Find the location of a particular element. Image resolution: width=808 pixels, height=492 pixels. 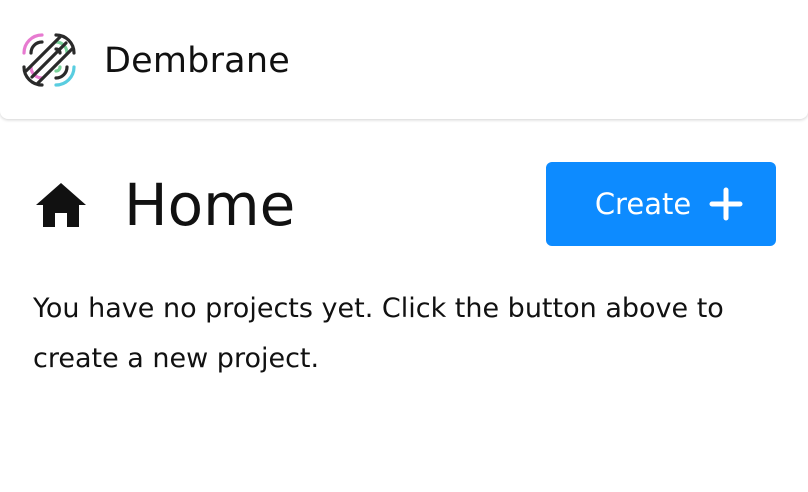

create-button: Create is located at coordinates (661, 204).